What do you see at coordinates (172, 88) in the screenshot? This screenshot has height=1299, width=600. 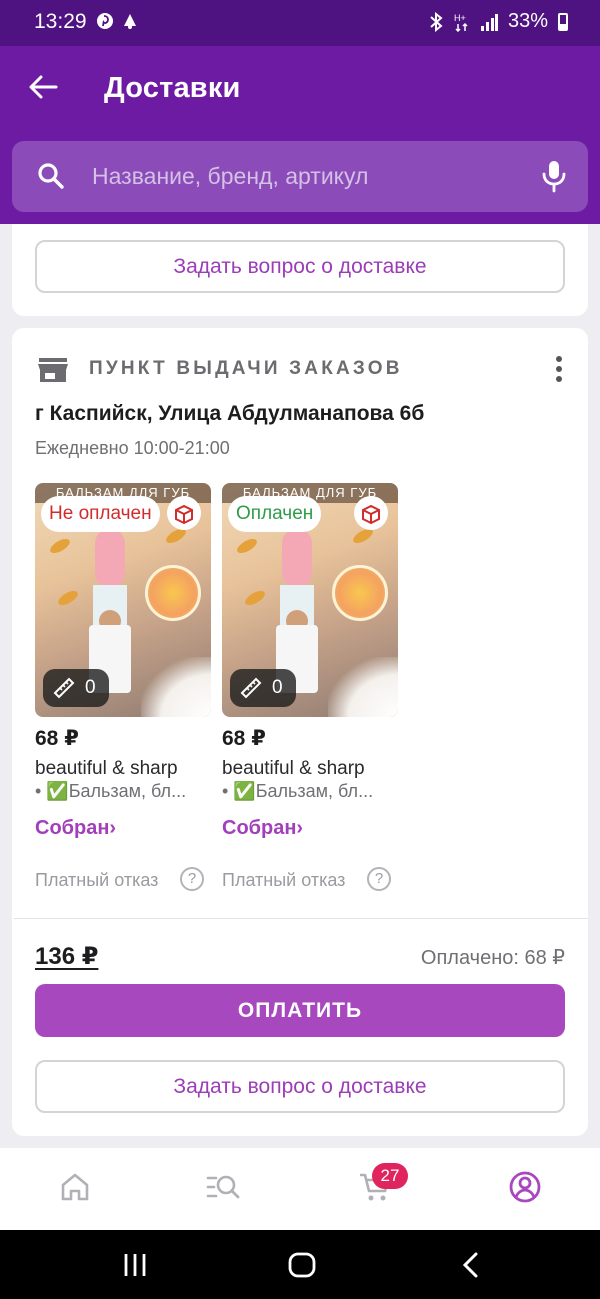 I see `page-title: Доставки` at bounding box center [172, 88].